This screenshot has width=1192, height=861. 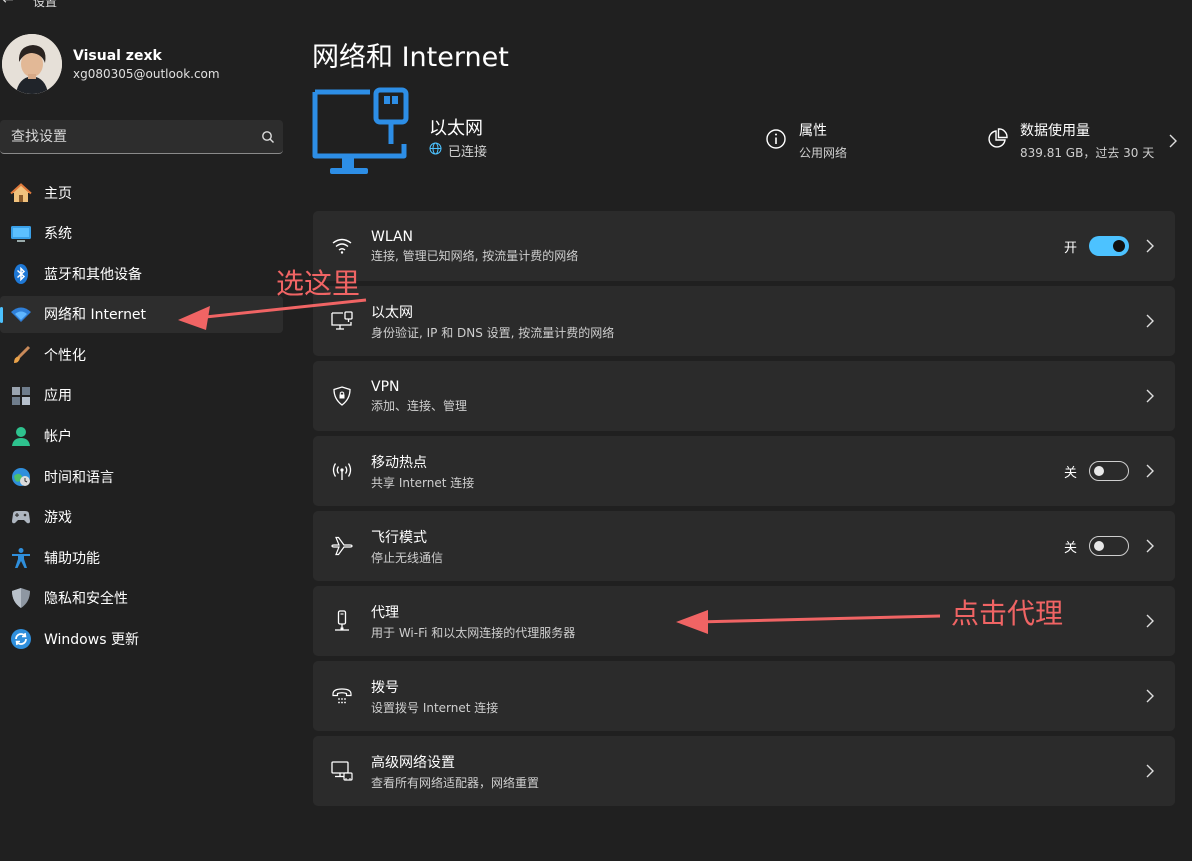 I want to click on sidebar-item-system: 系统, so click(x=141, y=233).